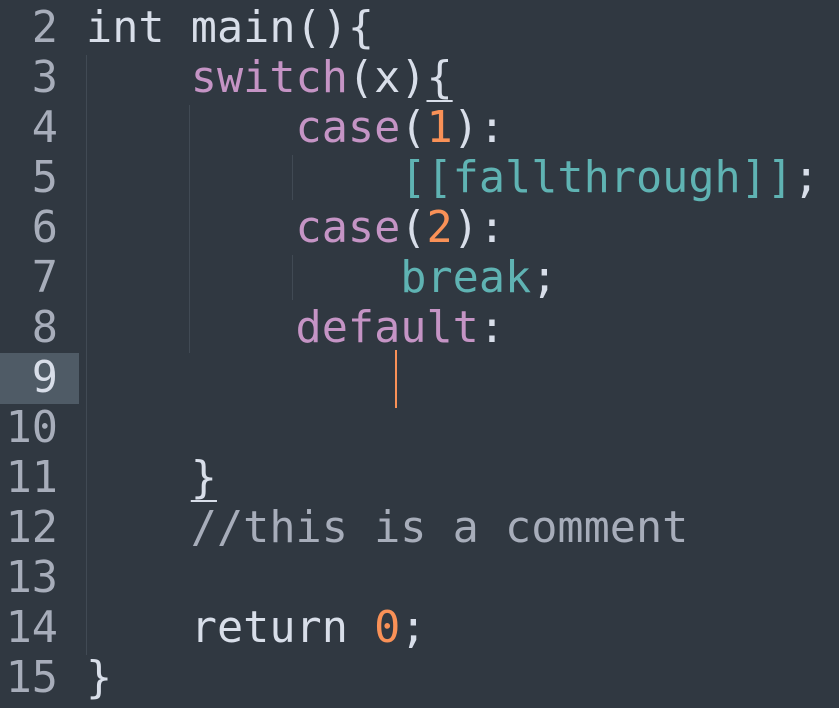  What do you see at coordinates (151, 478) in the screenshot?
I see `code-line-11: }` at bounding box center [151, 478].